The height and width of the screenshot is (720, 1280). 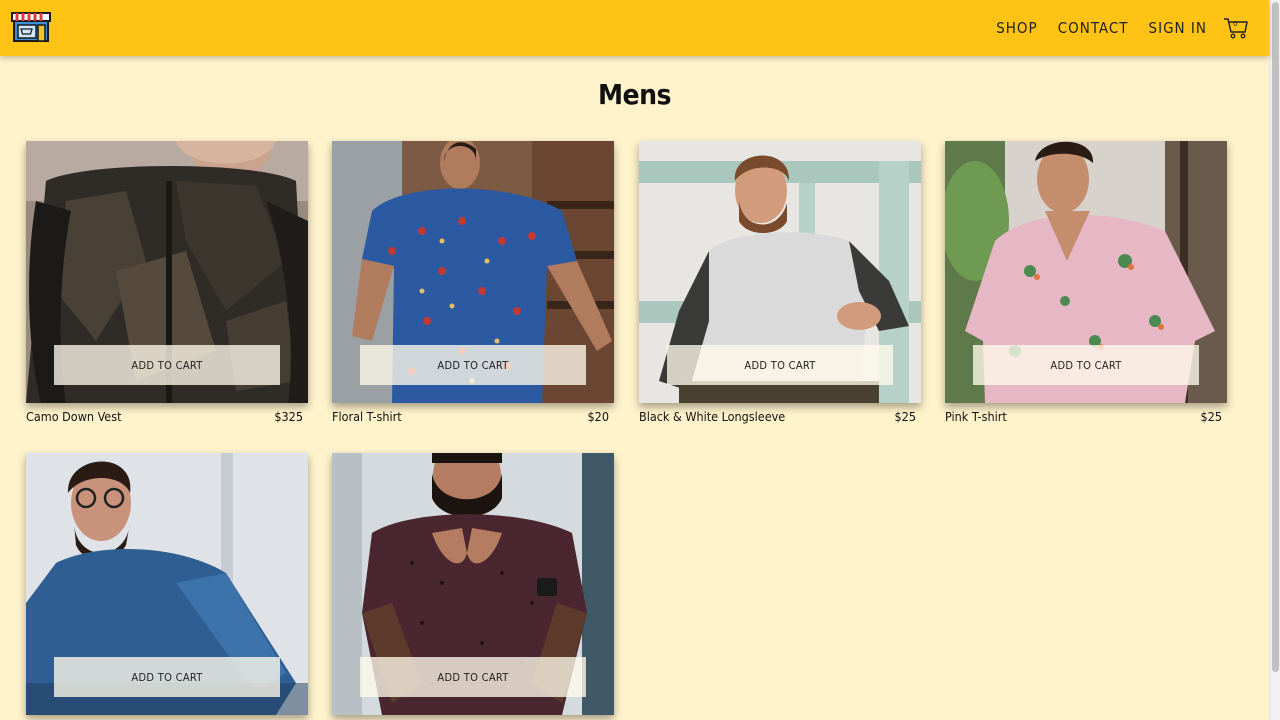 I want to click on product-meta: Pink T-shirt $25, so click(x=1086, y=416).